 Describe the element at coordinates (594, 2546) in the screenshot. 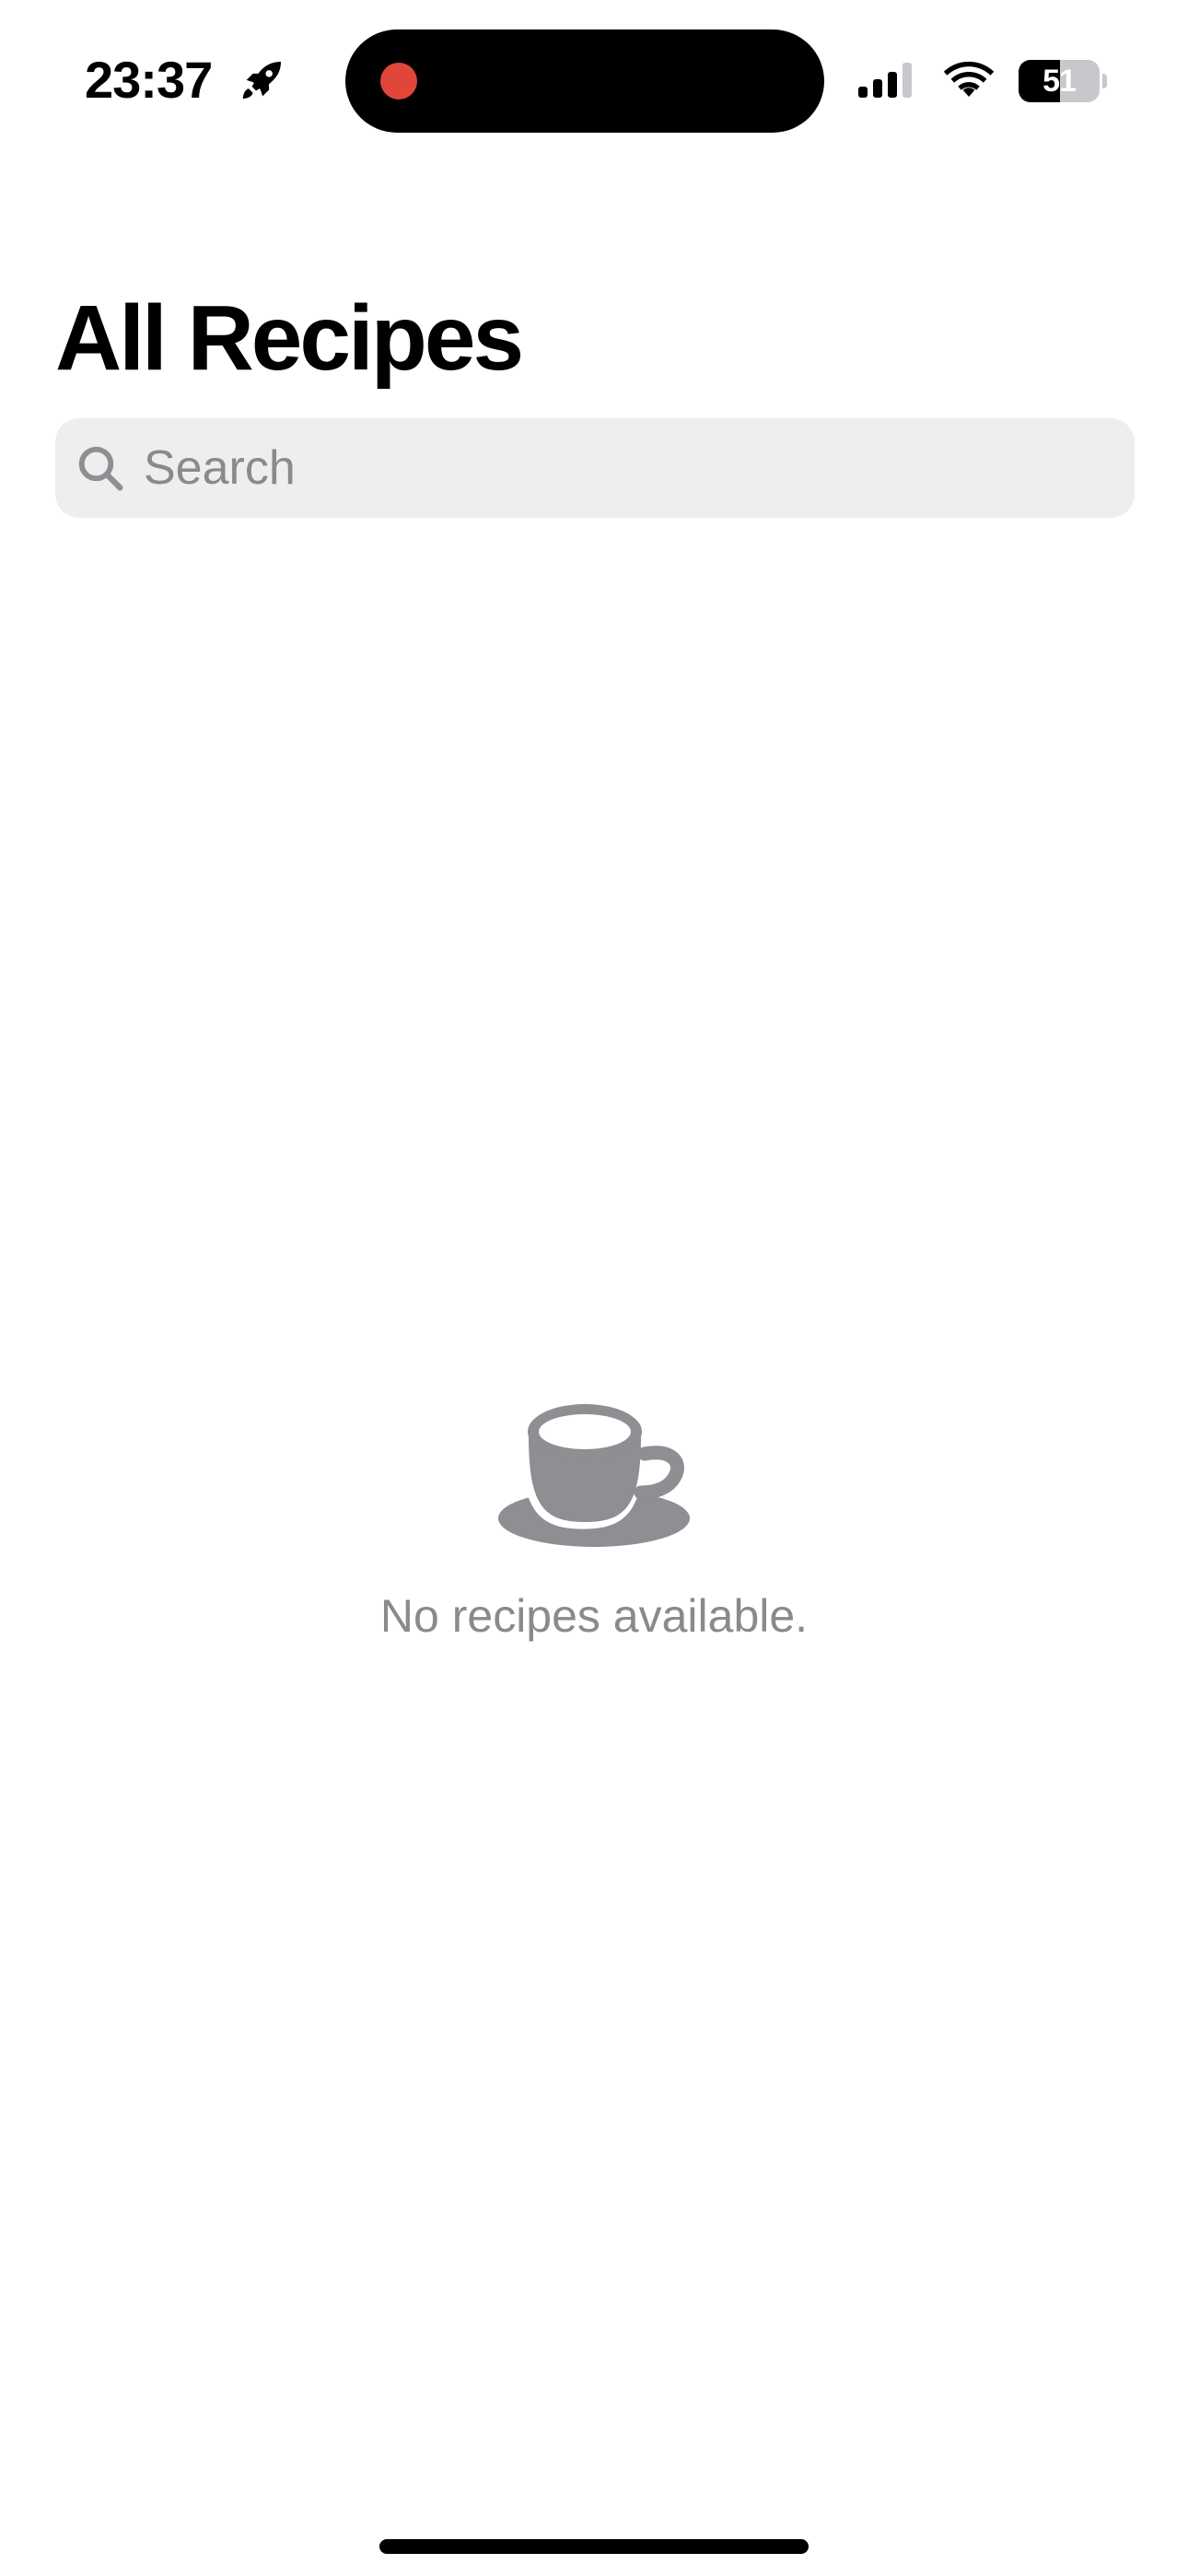

I see `home-indicator` at that location.